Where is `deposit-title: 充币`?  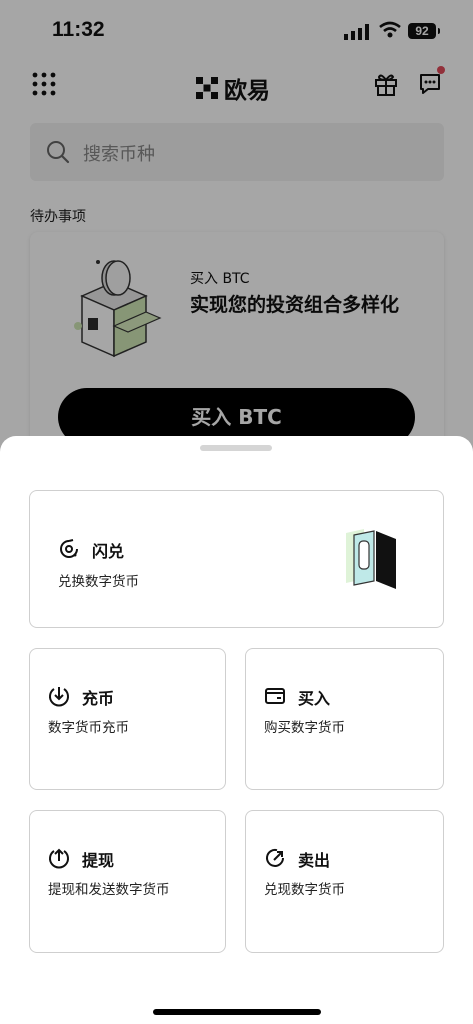 deposit-title: 充币 is located at coordinates (98, 698).